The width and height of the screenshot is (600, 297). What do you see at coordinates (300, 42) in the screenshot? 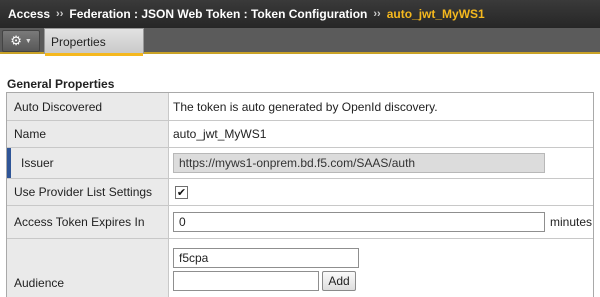
I see `tab-bar: ⚙ ▼ Properties` at bounding box center [300, 42].